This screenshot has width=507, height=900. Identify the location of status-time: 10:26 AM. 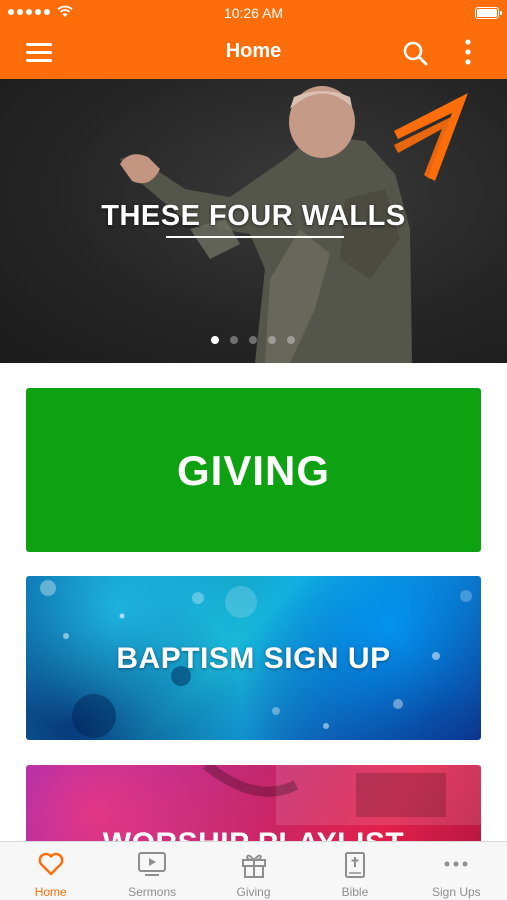
(253, 13).